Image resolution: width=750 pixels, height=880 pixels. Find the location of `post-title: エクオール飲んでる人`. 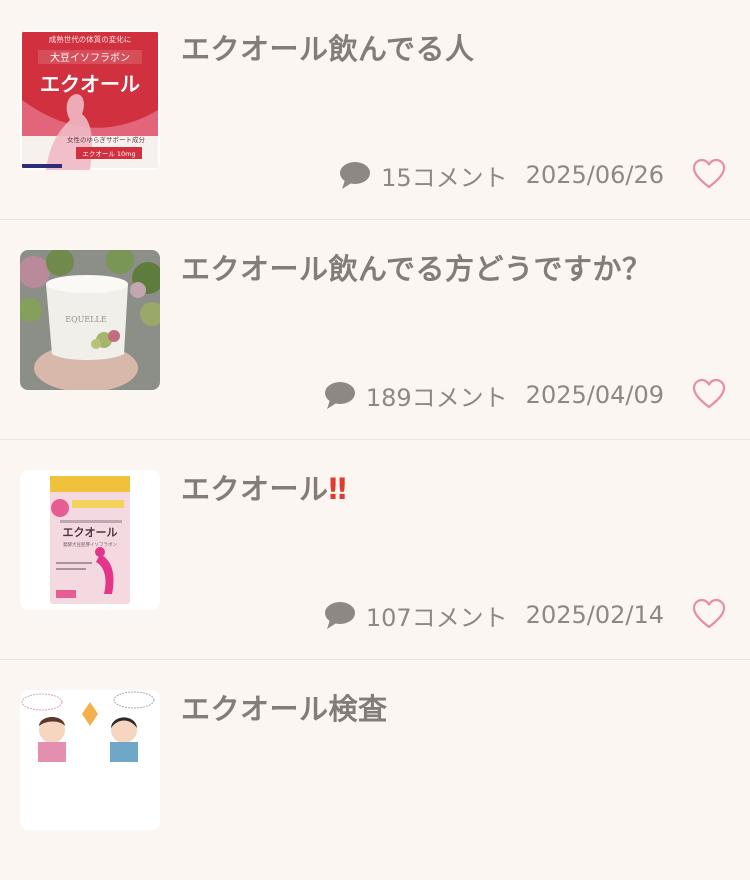

post-title: エクオール飲んでる人 is located at coordinates (328, 47).